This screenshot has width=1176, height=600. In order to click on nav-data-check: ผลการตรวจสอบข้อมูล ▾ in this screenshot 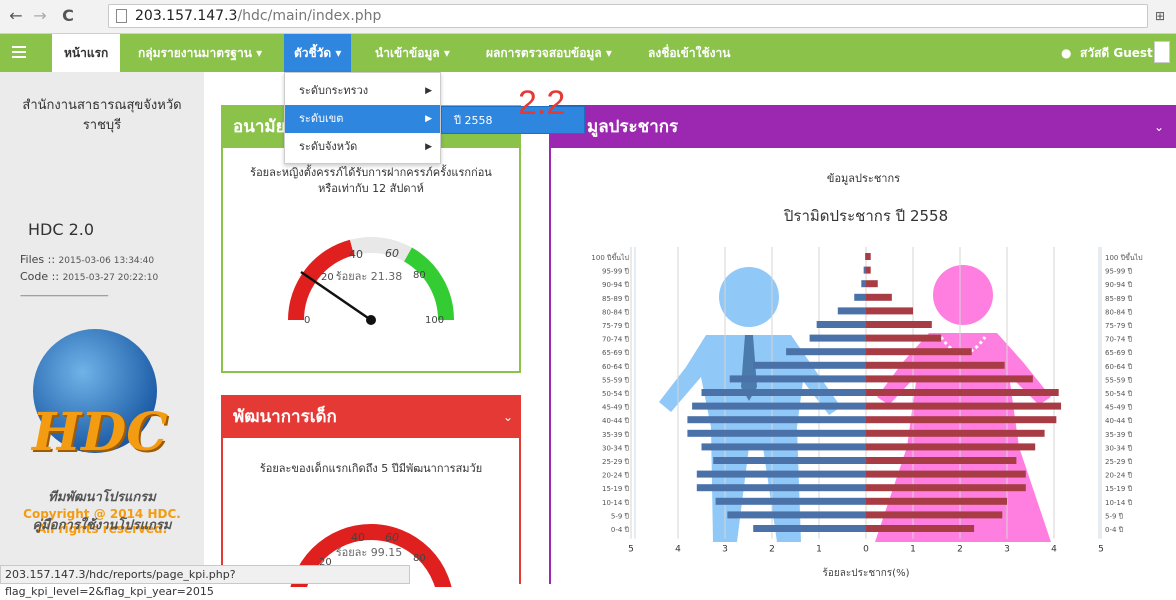, I will do `click(549, 53)`.